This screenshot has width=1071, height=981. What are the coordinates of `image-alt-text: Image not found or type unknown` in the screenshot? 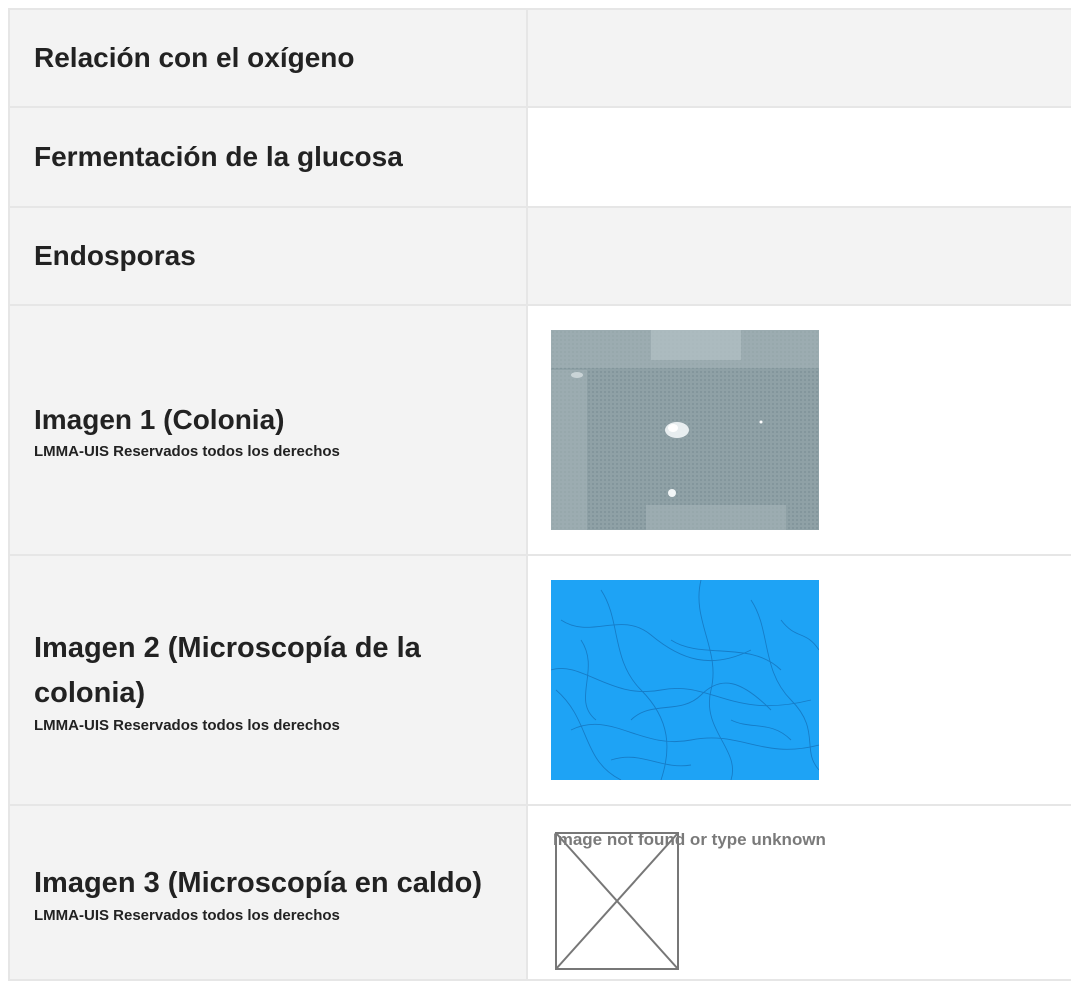 It's located at (689, 839).